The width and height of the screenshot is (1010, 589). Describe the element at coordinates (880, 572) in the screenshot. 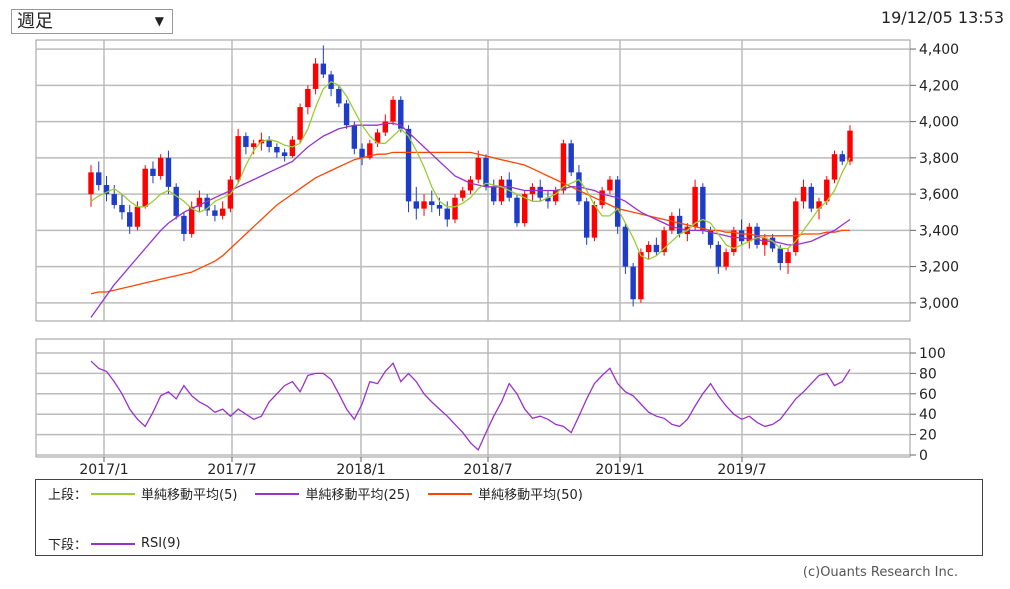

I see `copyright-credit: (c)Ouants Research Inc.` at that location.